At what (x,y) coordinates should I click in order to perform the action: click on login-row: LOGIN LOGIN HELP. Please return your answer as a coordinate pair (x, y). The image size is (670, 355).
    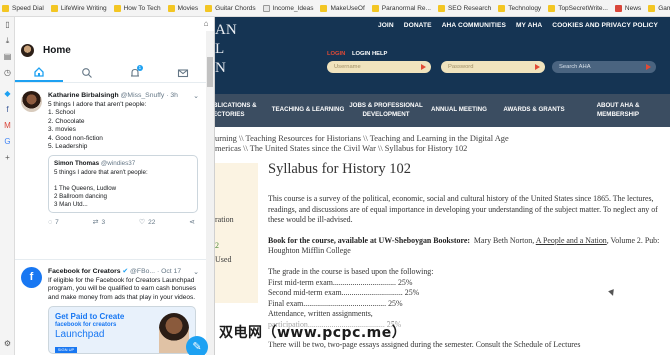
    Looking at the image, I should click on (357, 54).